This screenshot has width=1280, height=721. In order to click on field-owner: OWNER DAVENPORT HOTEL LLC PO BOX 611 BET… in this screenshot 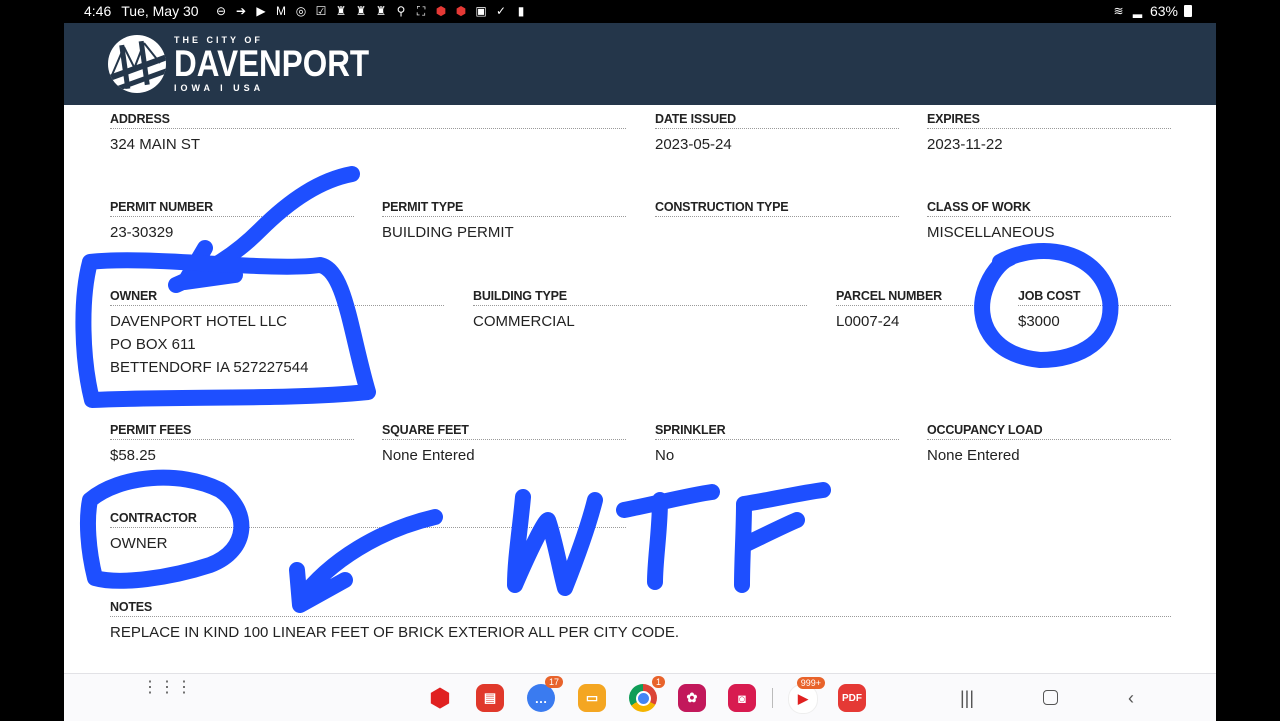, I will do `click(277, 334)`.